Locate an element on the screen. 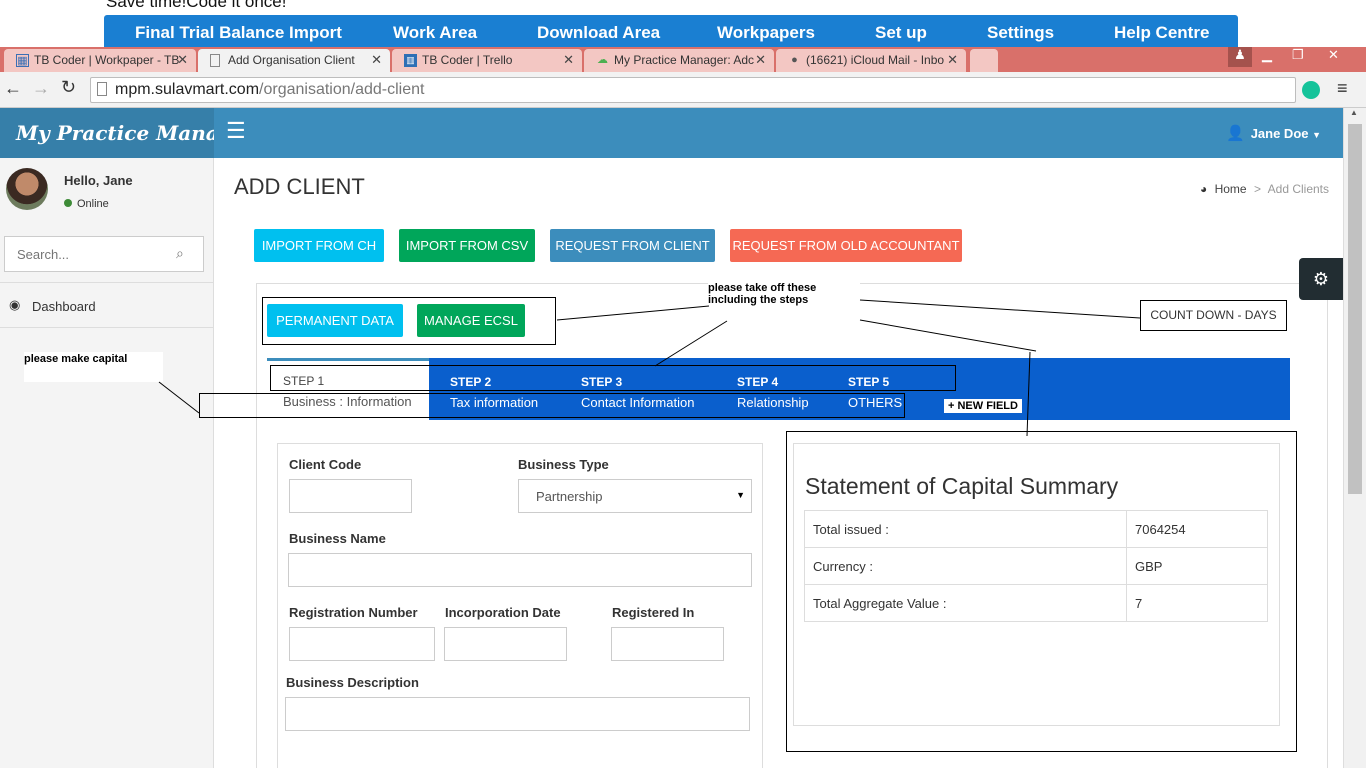 Image resolution: width=1366 pixels, height=768 pixels. browser-tab-workpaper: ▦ TB Coder | Workpaper - TB ✕ is located at coordinates (100, 60).